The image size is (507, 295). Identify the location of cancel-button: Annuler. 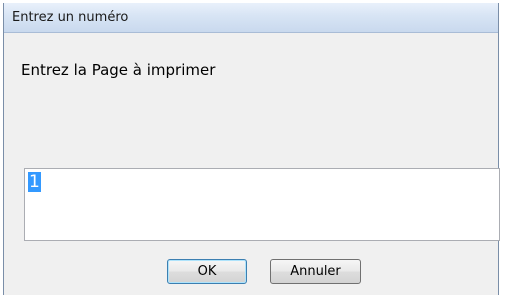
(315, 271).